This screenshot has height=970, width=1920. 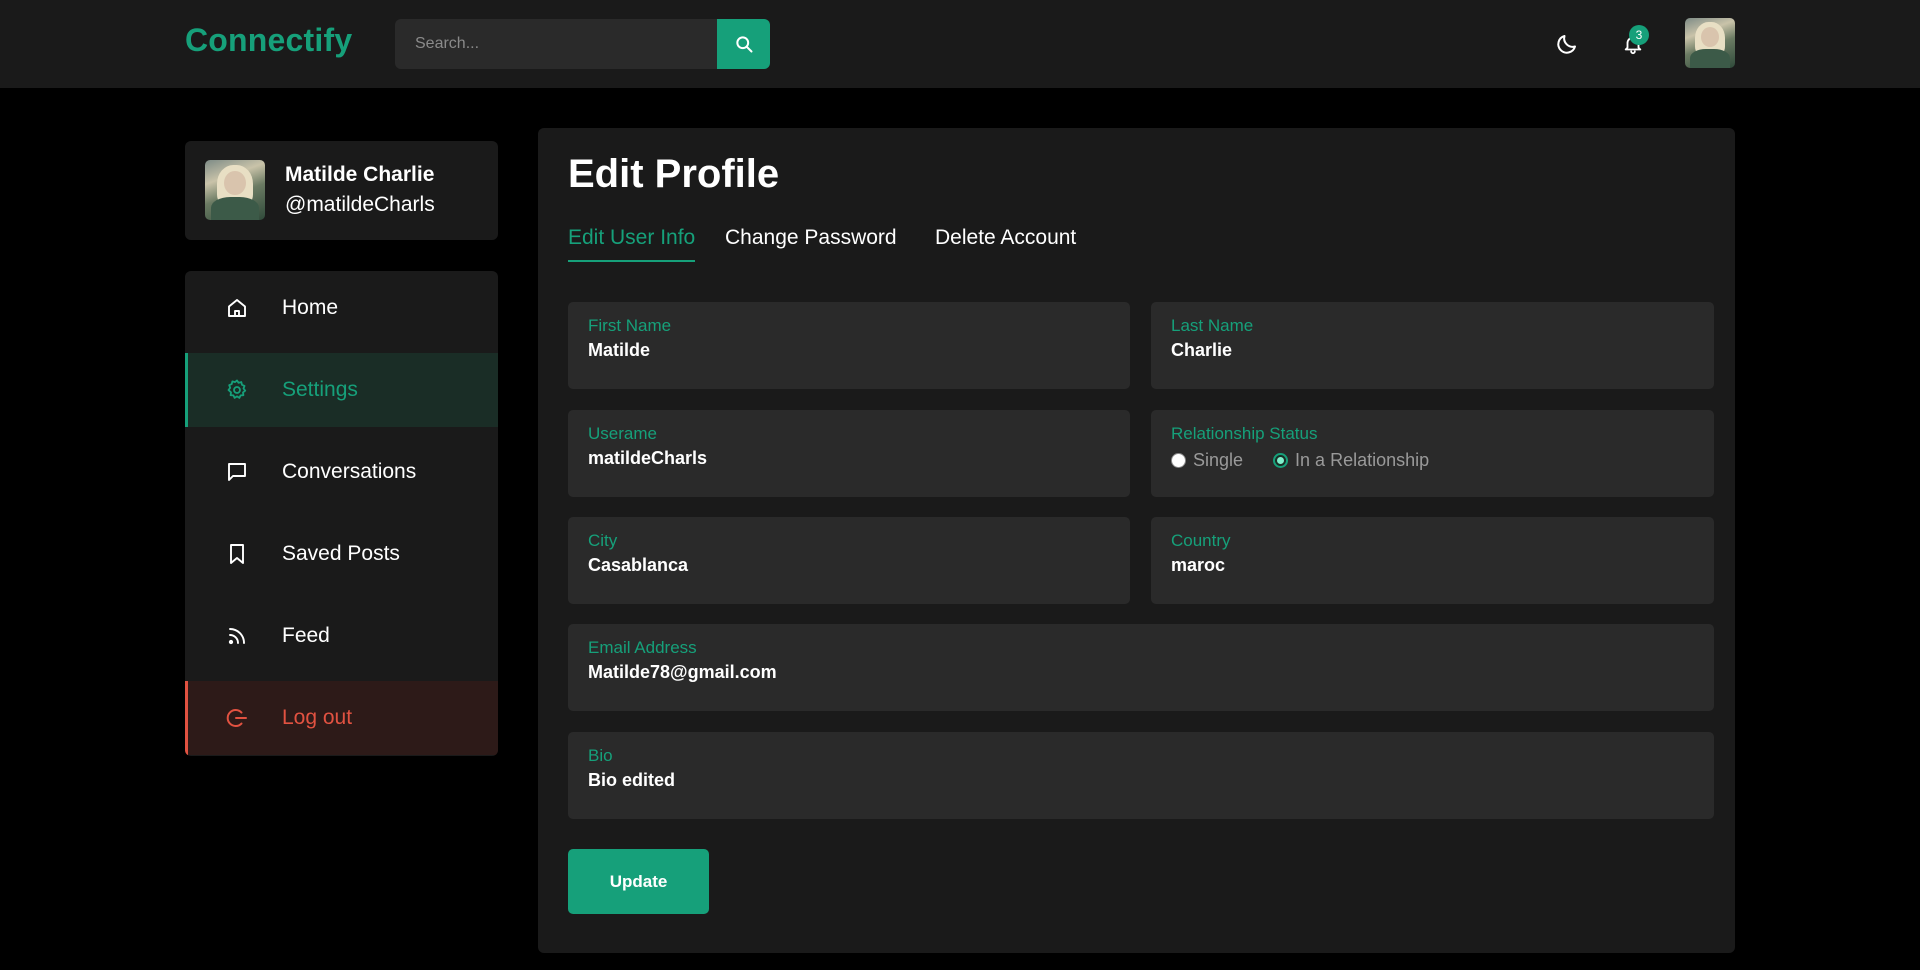 I want to click on bio-label: Bio, so click(x=600, y=755).